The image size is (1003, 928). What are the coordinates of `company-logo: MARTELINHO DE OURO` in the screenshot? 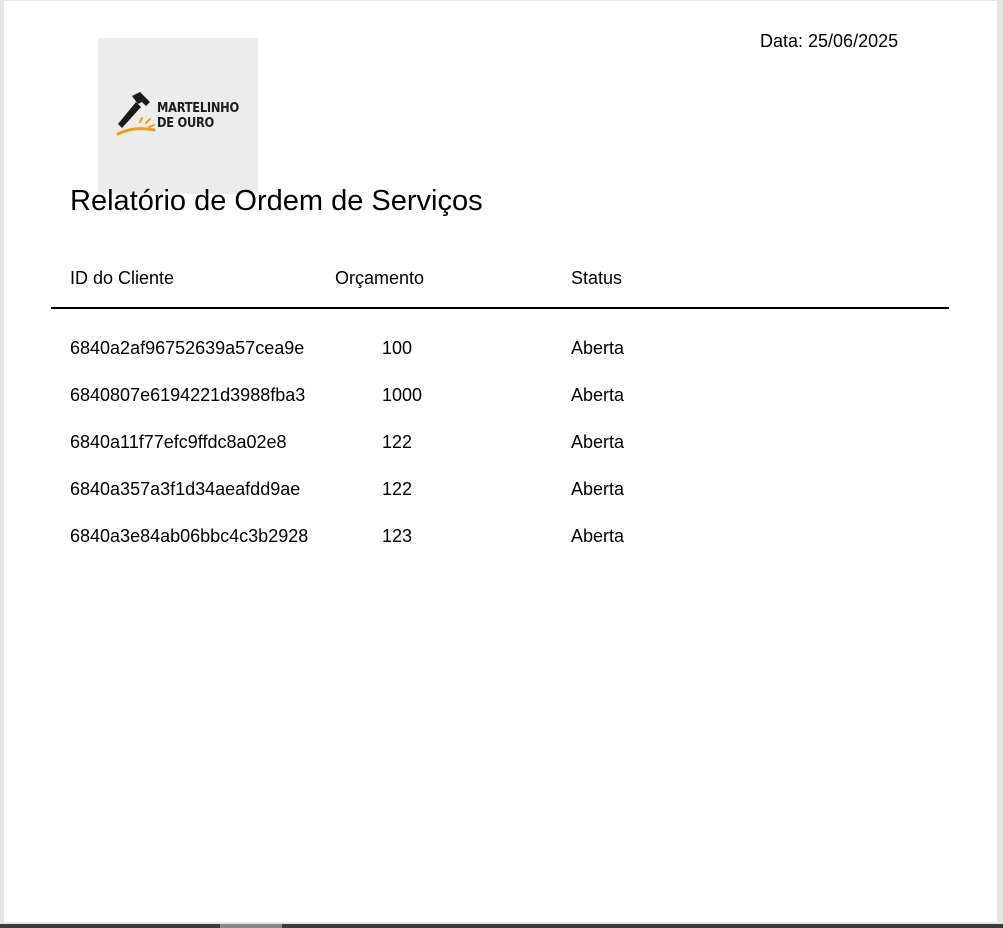 It's located at (178, 116).